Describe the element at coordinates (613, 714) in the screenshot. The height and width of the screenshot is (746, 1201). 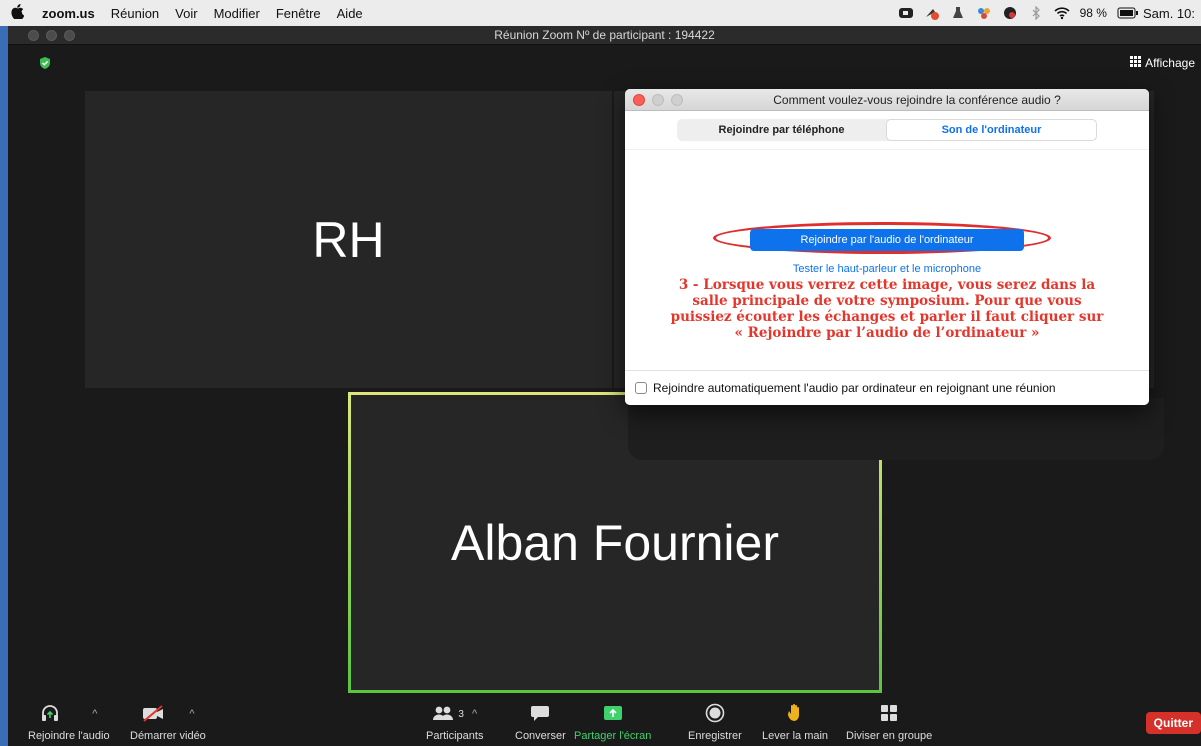
I see `share-screen-icon` at that location.